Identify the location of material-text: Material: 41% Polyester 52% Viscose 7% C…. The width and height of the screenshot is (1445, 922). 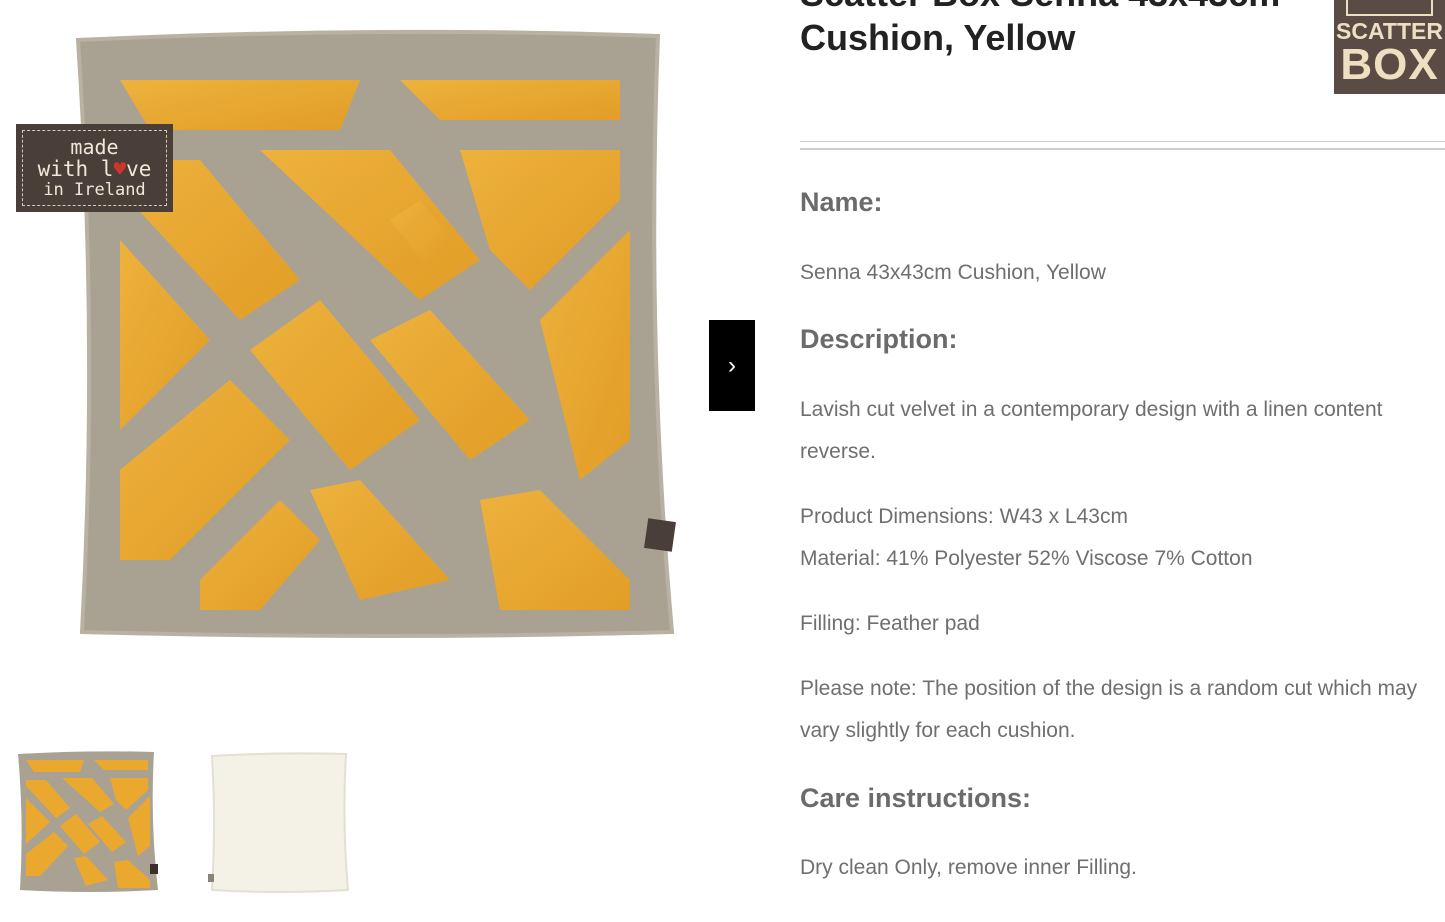
(1026, 558).